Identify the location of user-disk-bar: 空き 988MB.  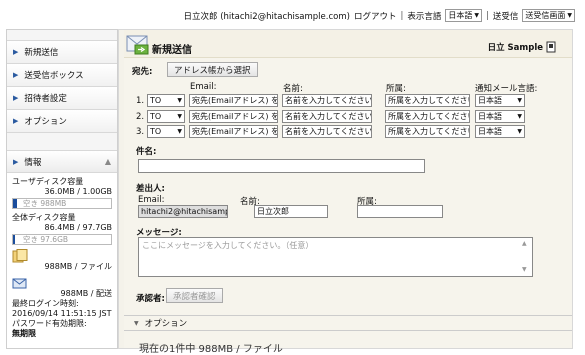
(62, 203).